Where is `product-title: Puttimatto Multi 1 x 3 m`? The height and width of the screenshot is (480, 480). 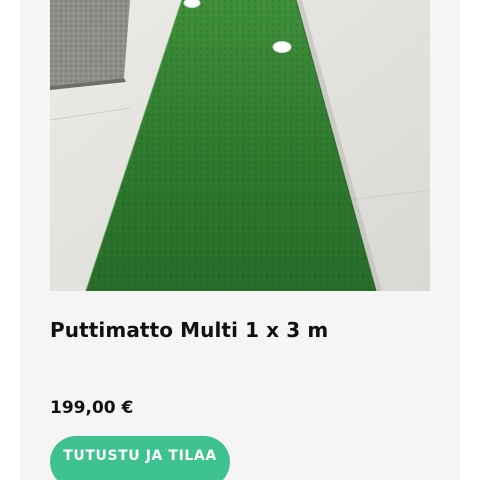
product-title: Puttimatto Multi 1 x 3 m is located at coordinates (189, 330).